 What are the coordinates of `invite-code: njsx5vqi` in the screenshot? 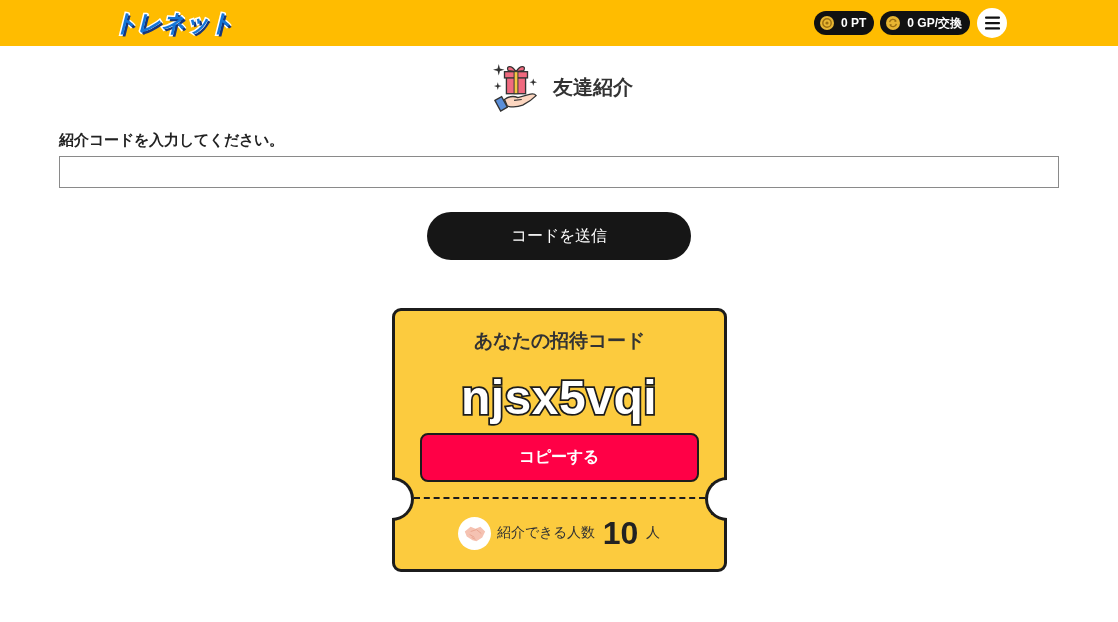 It's located at (559, 398).